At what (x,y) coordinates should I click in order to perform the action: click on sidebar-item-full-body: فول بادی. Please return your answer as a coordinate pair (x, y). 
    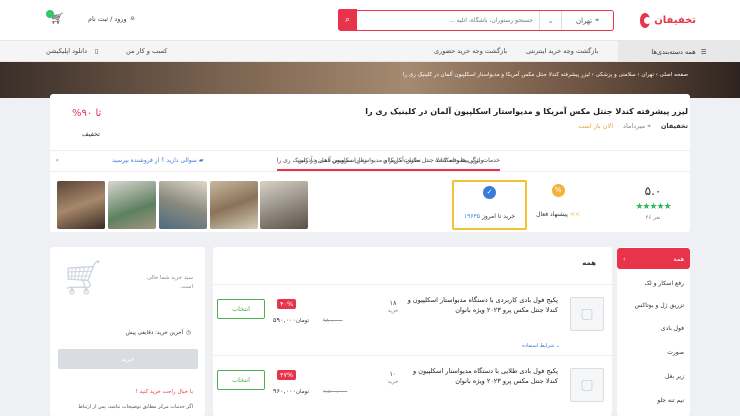
    Looking at the image, I should click on (672, 328).